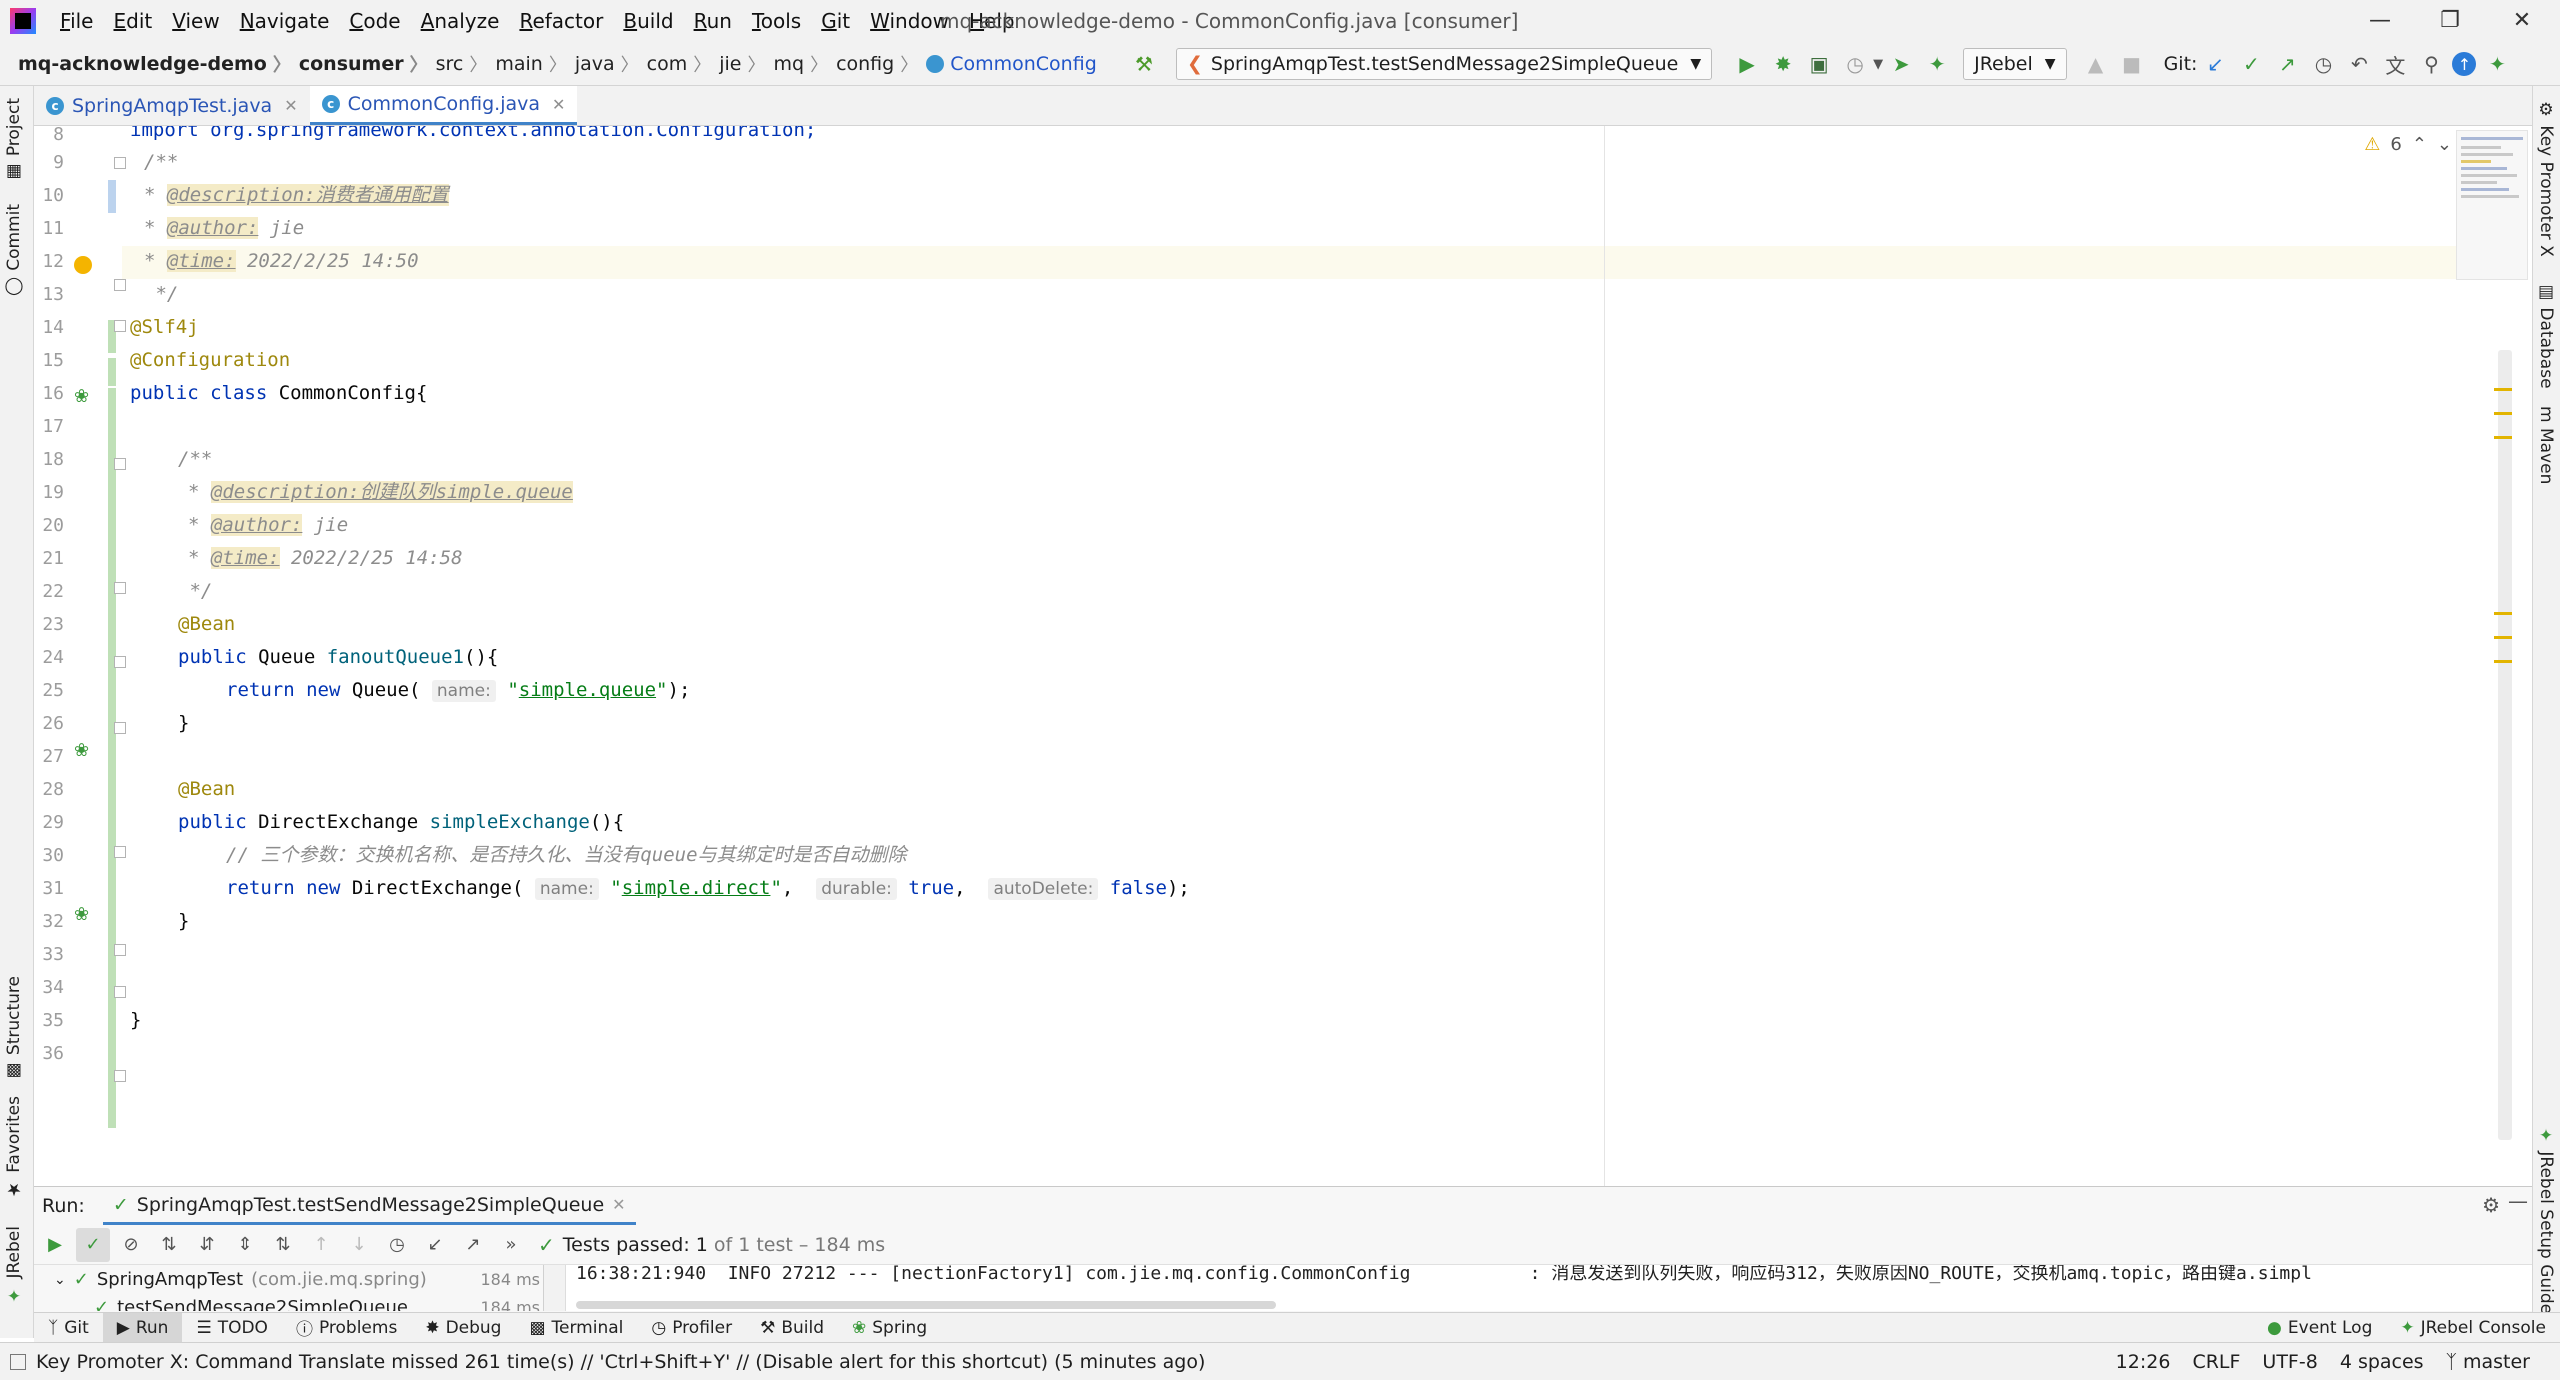 The height and width of the screenshot is (1380, 2560). I want to click on vertical-scrollbar, so click(2505, 745).